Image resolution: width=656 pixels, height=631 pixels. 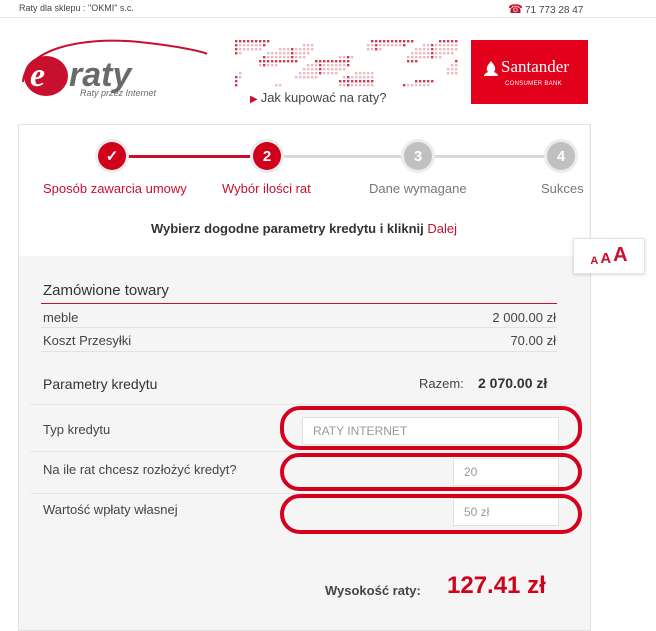 I want to click on item-price: 2 000.00 zł, so click(x=524, y=317).